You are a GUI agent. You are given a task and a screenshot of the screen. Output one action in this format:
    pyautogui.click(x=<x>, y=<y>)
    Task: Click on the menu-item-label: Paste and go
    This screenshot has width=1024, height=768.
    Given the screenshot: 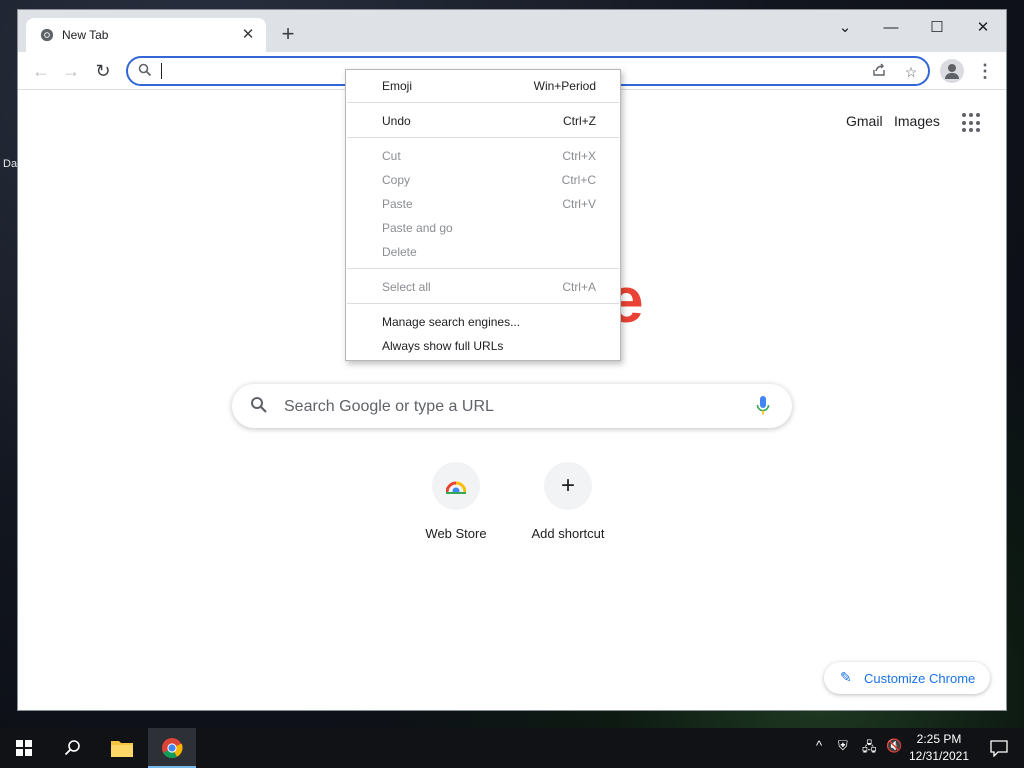 What is the action you would take?
    pyautogui.click(x=417, y=228)
    